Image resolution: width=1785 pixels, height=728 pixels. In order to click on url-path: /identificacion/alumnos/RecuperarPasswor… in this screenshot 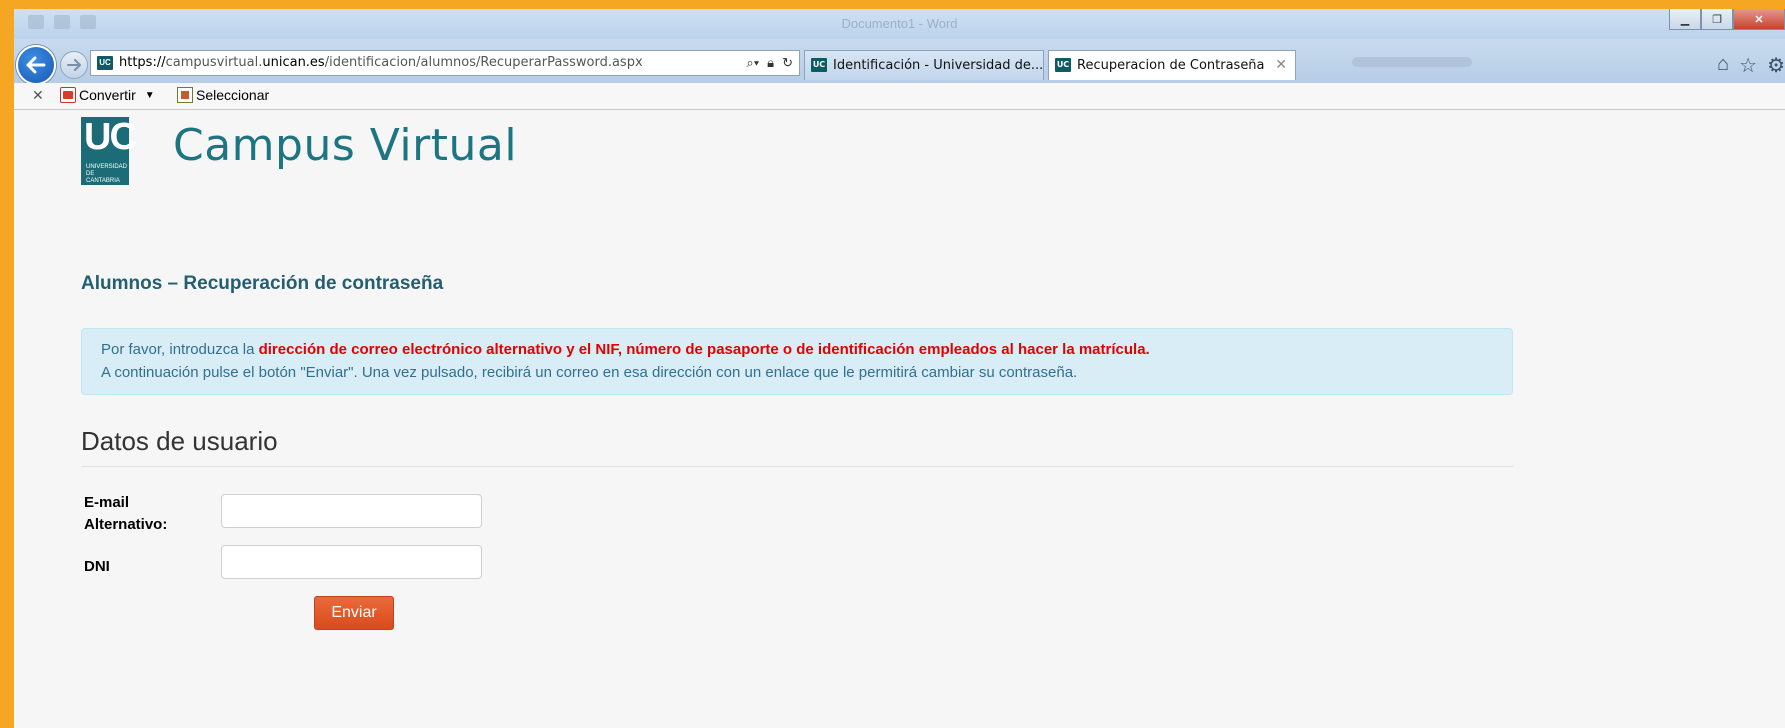, I will do `click(483, 62)`.